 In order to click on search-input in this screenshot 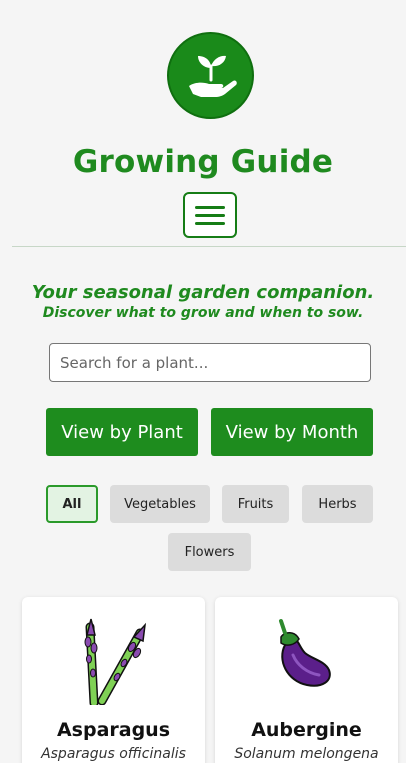, I will do `click(210, 362)`.